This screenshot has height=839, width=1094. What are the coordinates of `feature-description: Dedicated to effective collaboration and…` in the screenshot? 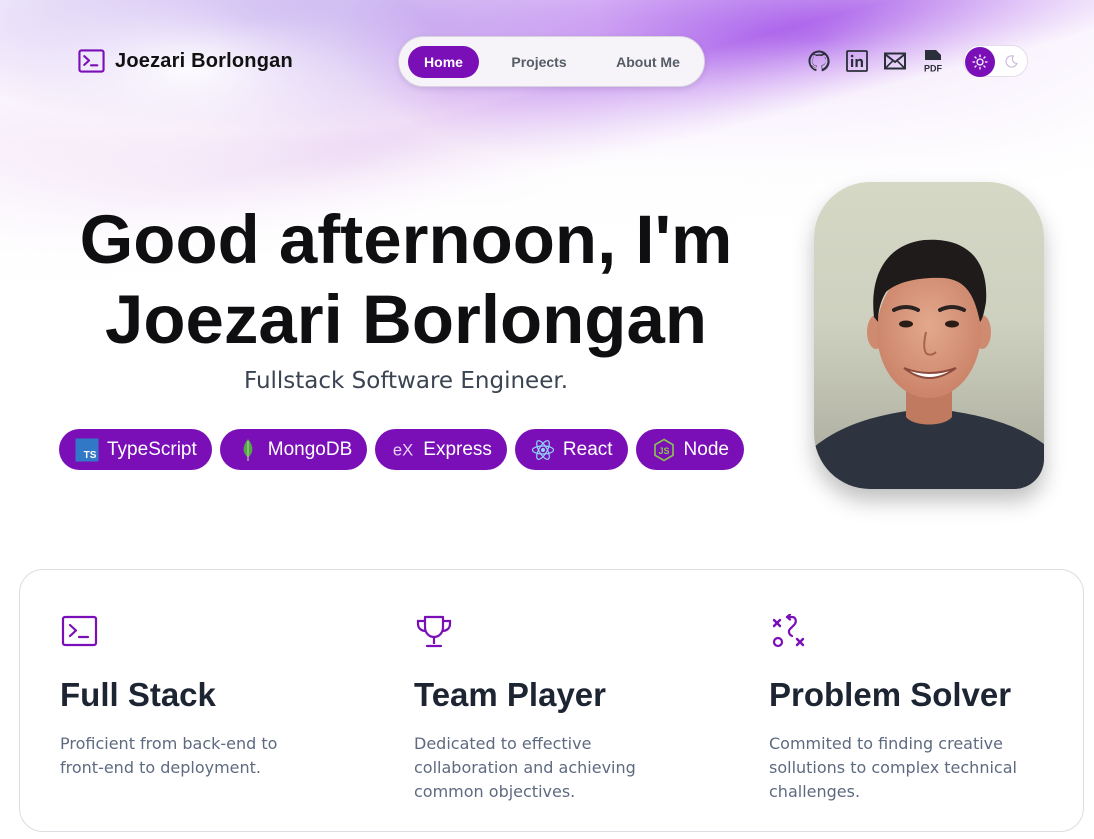 It's located at (525, 767).